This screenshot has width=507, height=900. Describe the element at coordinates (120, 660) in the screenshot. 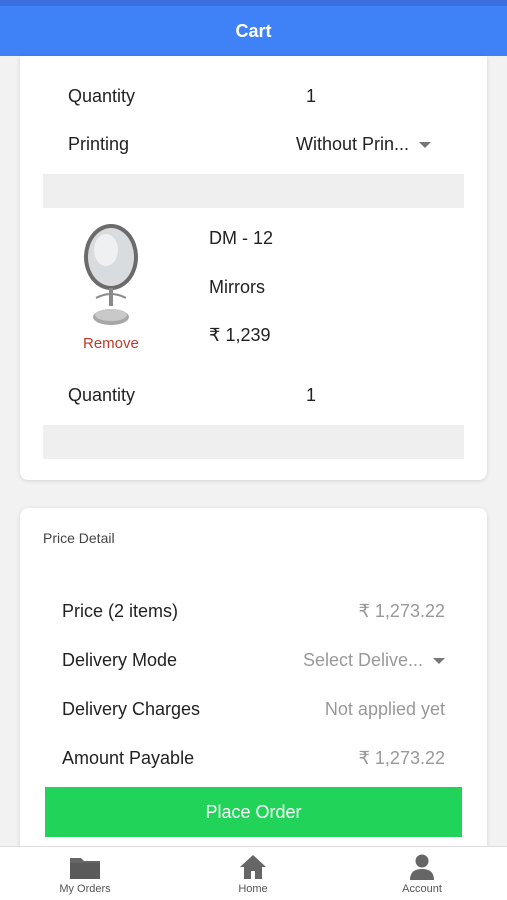

I see `delivery-mode-label: Delivery Mode` at that location.